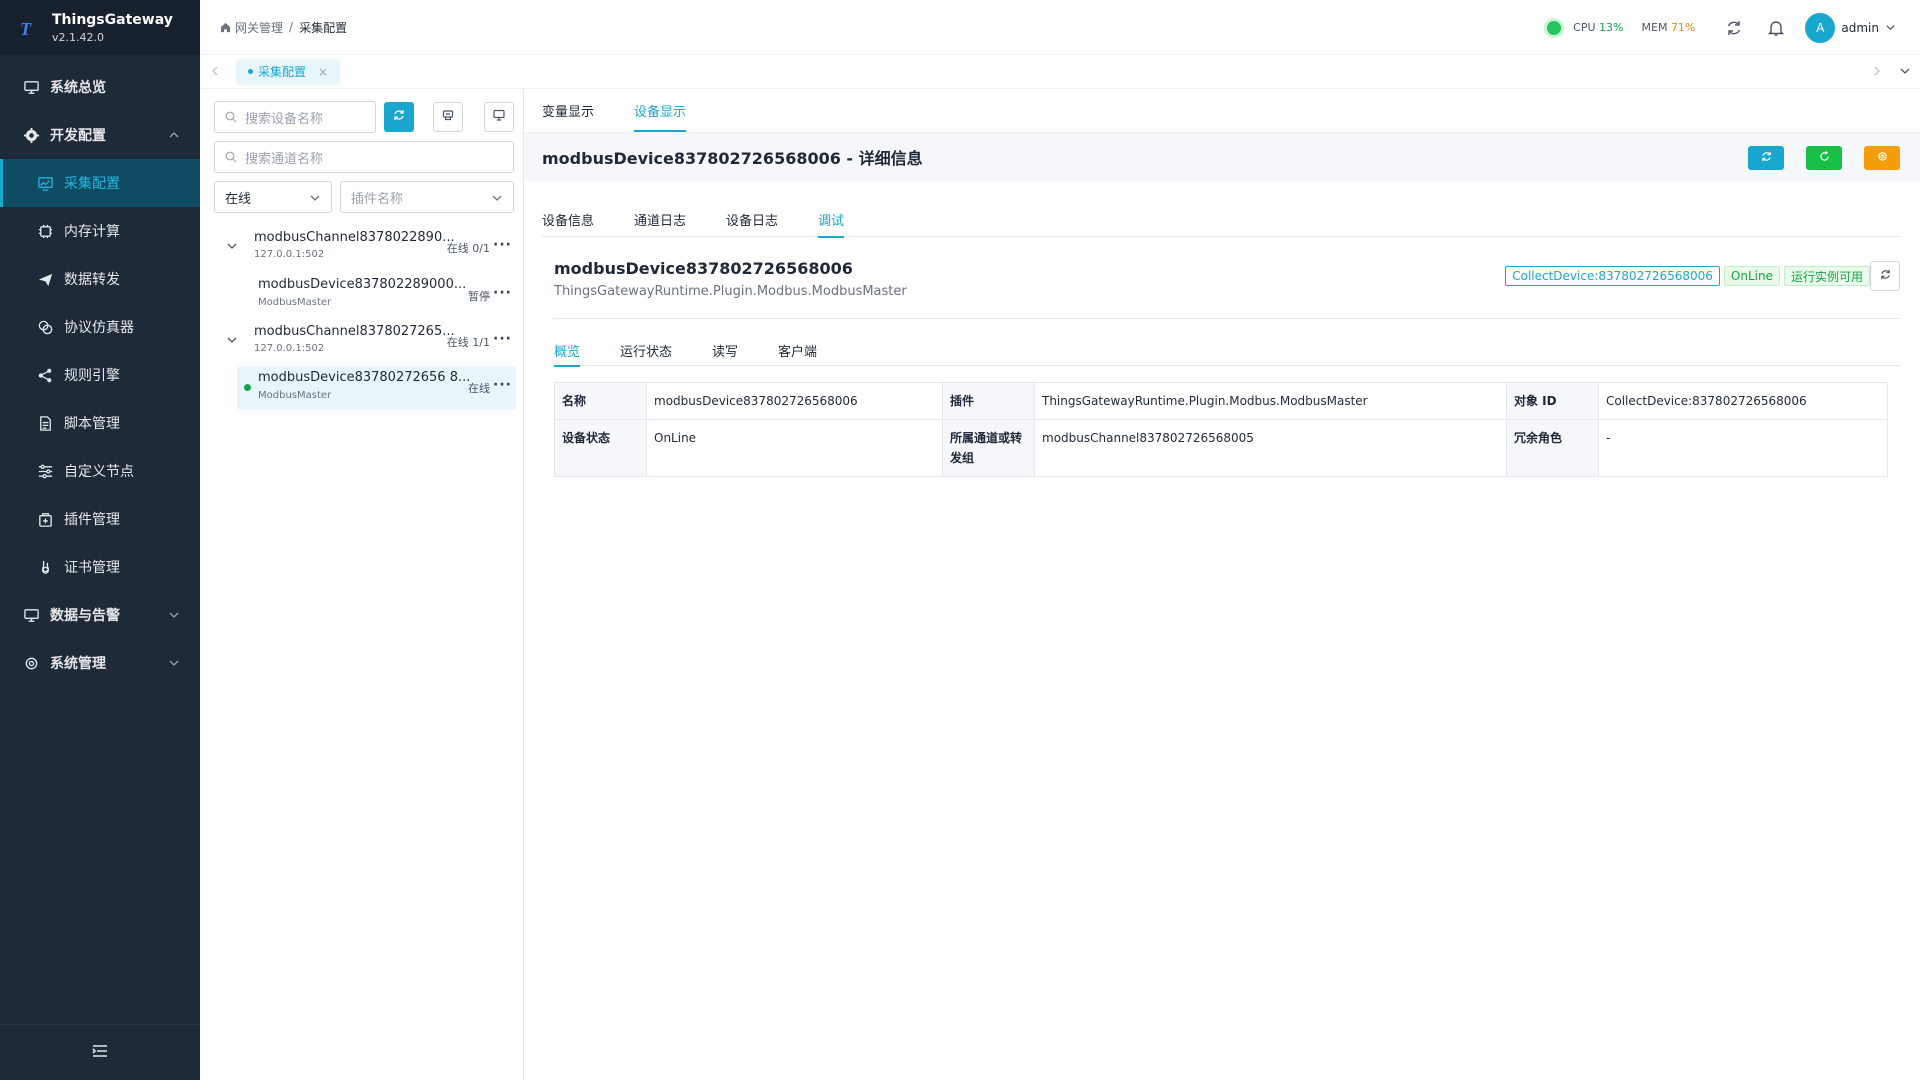 The width and height of the screenshot is (1920, 1080). Describe the element at coordinates (1824, 158) in the screenshot. I see `restart-button` at that location.